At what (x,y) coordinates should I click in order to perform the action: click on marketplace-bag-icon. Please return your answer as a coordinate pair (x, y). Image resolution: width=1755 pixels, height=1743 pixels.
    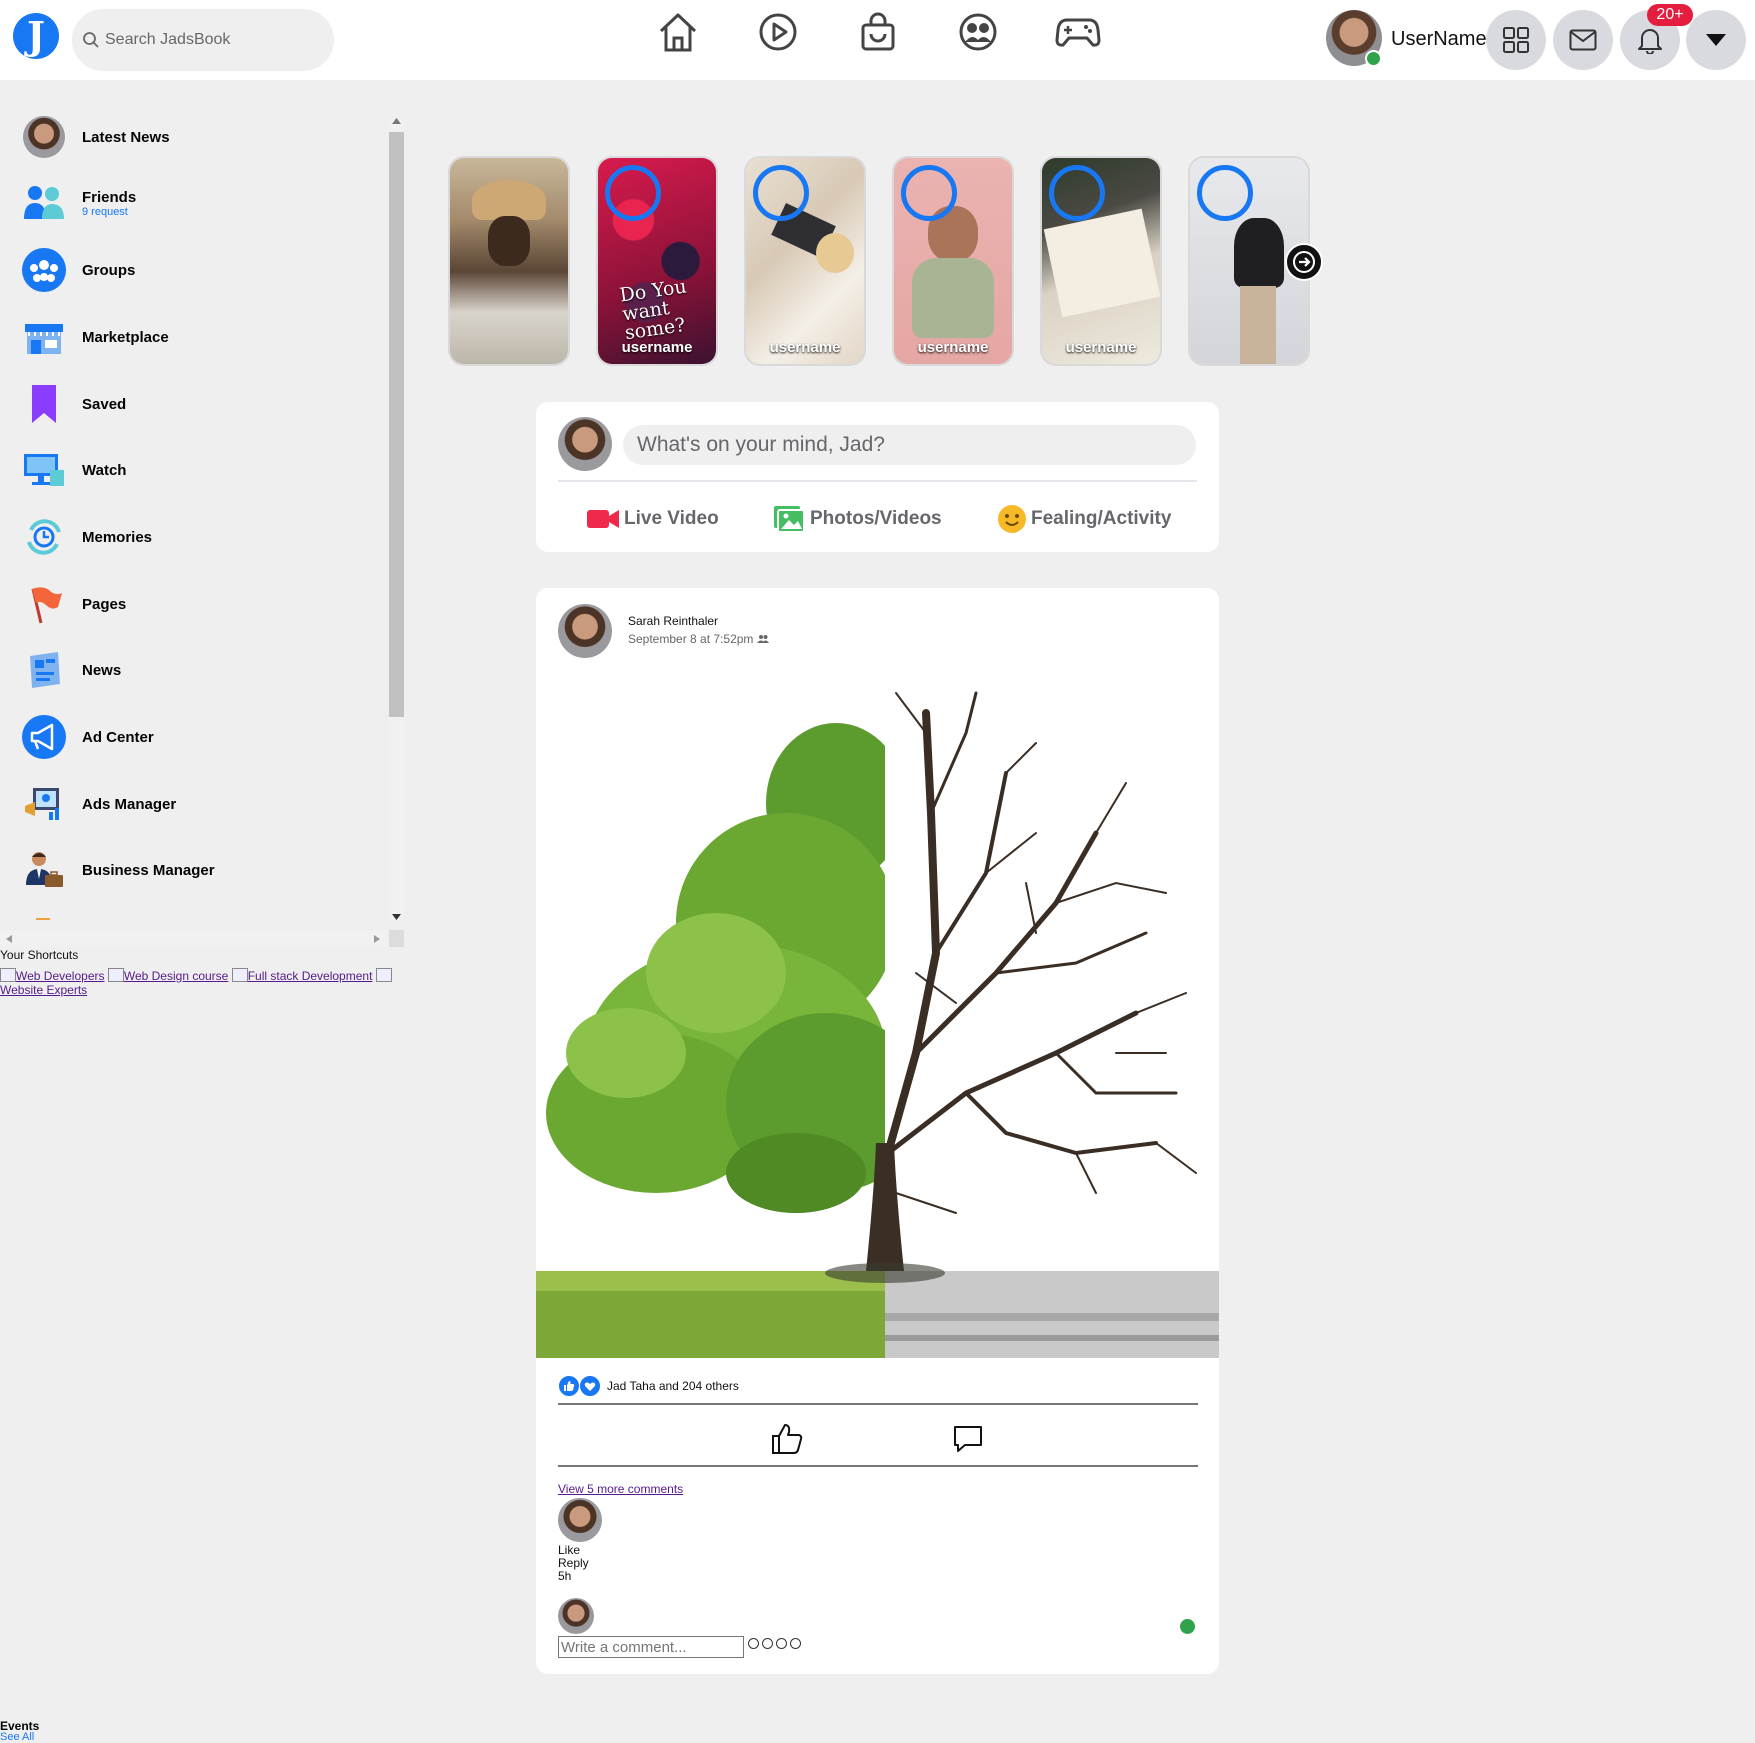
    Looking at the image, I should click on (878, 32).